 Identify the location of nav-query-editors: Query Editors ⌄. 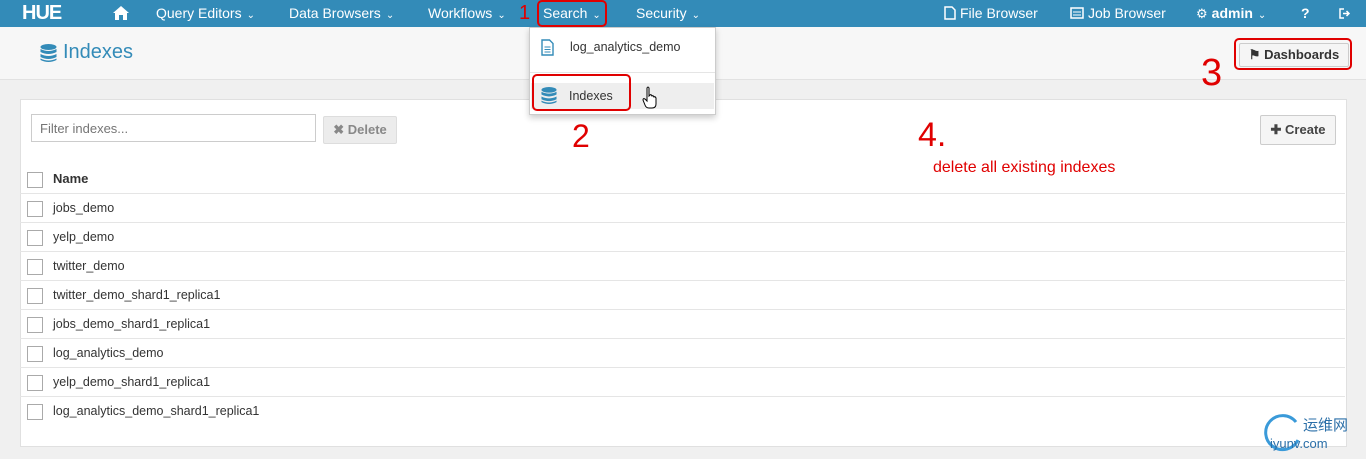
(205, 13).